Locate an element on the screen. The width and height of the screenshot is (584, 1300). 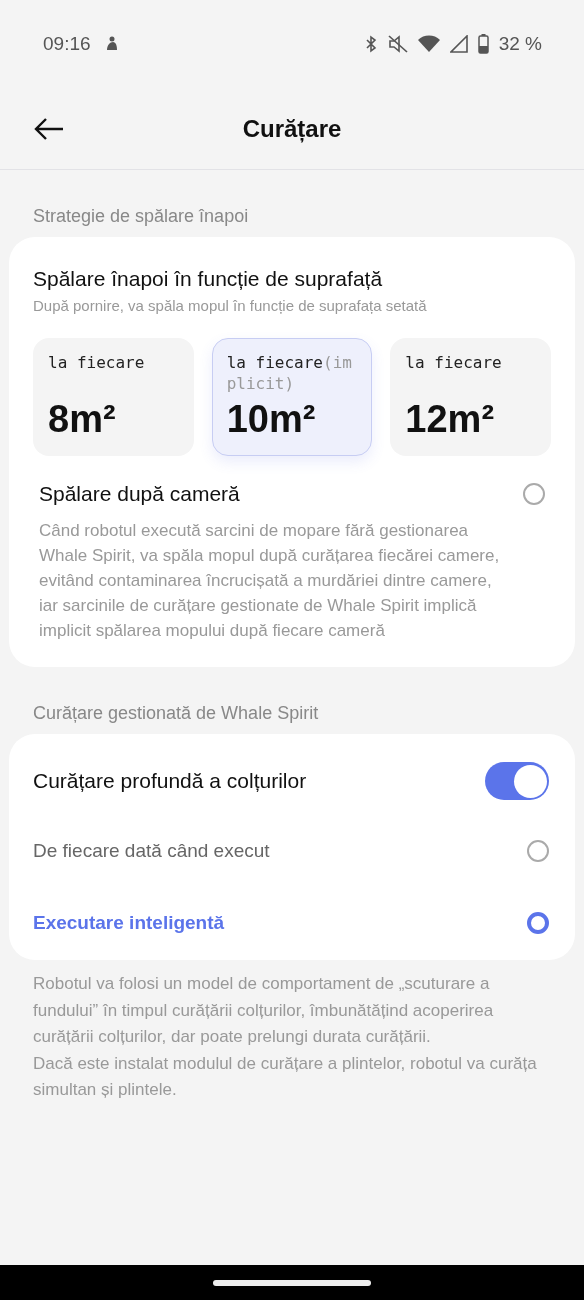
setting-subtitle: După pornire, va spăla mopul în funcție de suprafața setată is located at coordinates (230, 305).